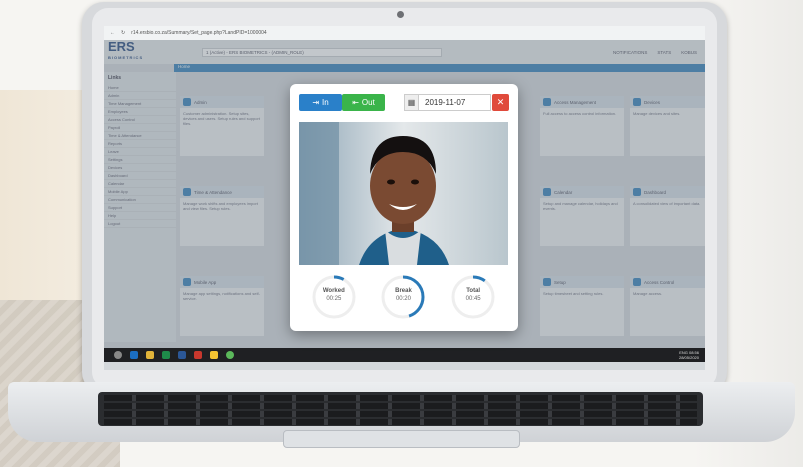 The height and width of the screenshot is (467, 803). I want to click on gauge-label: Break, so click(403, 291).